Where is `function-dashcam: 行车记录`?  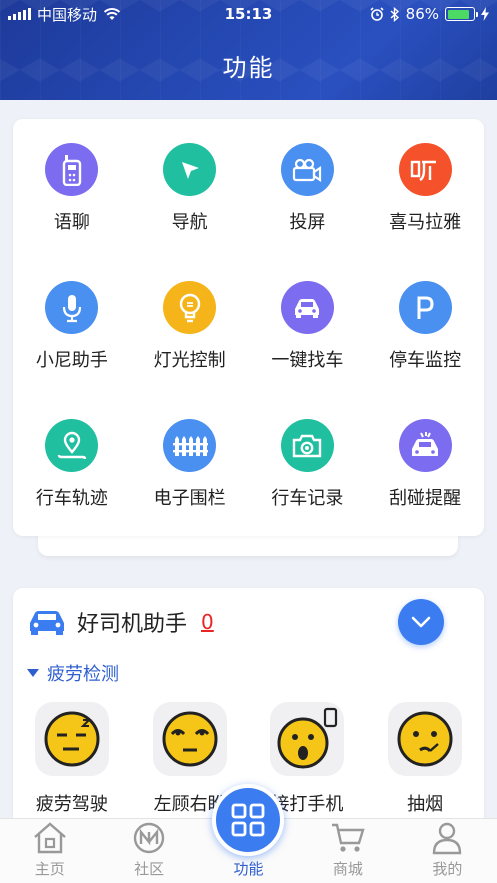 function-dashcam: 行车记录 is located at coordinates (308, 488).